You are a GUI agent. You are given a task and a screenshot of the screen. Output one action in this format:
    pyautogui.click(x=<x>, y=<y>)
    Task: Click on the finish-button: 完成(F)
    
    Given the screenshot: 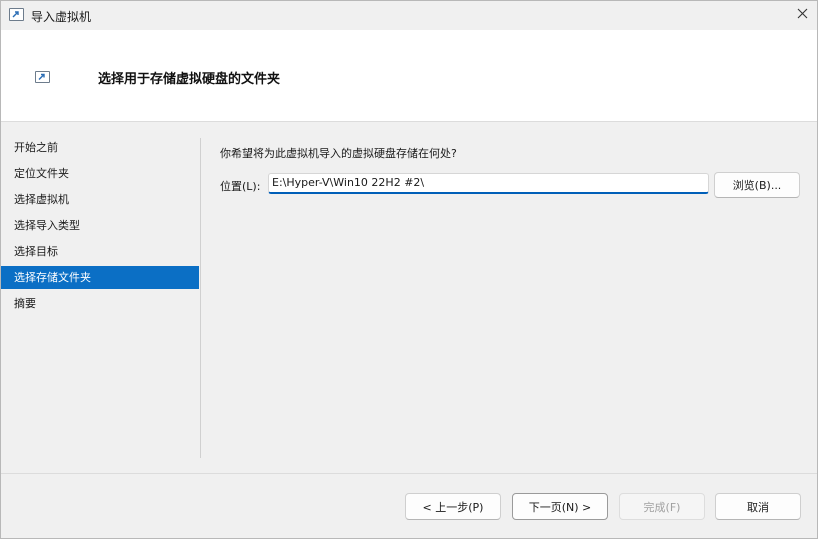 What is the action you would take?
    pyautogui.click(x=662, y=506)
    